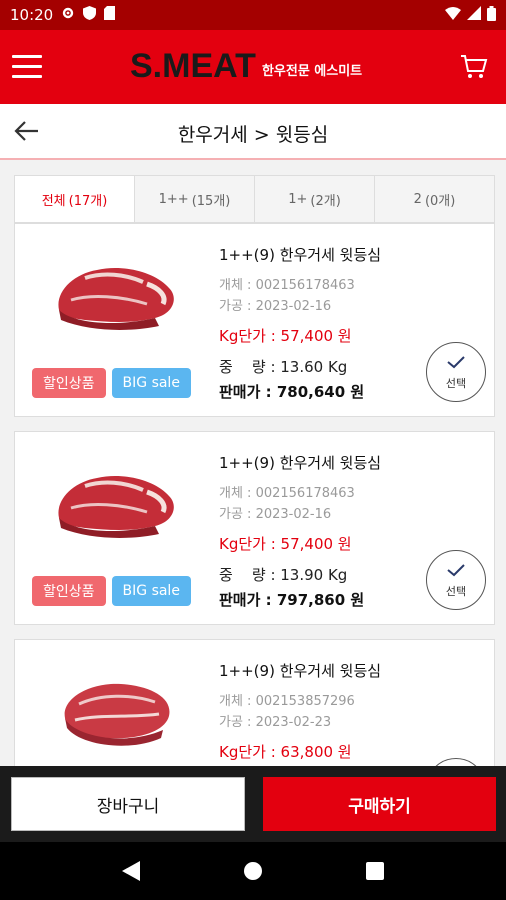  What do you see at coordinates (325, 201) in the screenshot?
I see `tab-count: (2개)` at bounding box center [325, 201].